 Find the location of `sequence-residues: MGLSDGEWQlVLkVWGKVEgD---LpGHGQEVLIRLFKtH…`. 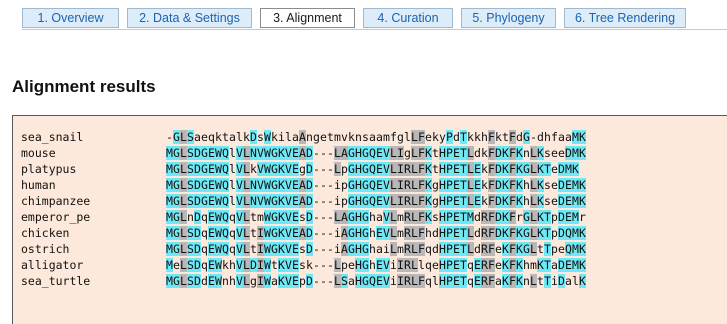

sequence-residues: MGLSDGEWQlVLkVWGKVEgD---LpGHGQEVLIRLFKtH… is located at coordinates (372, 169).